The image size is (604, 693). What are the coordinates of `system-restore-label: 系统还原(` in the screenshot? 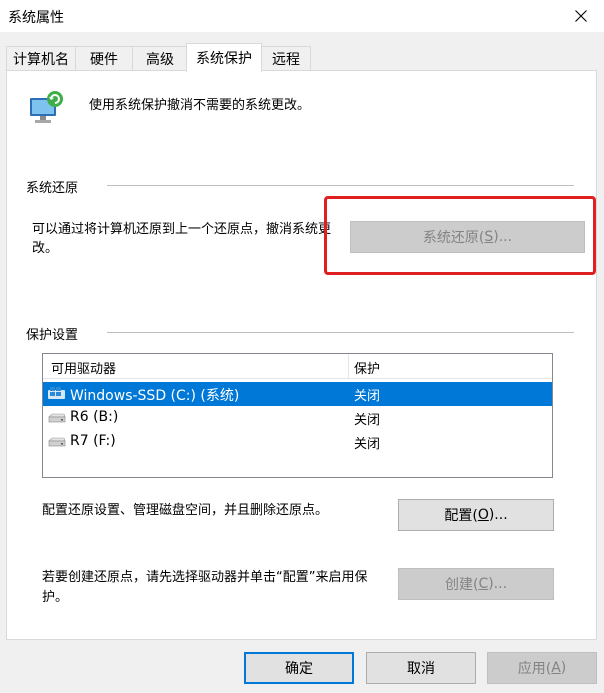 It's located at (453, 238).